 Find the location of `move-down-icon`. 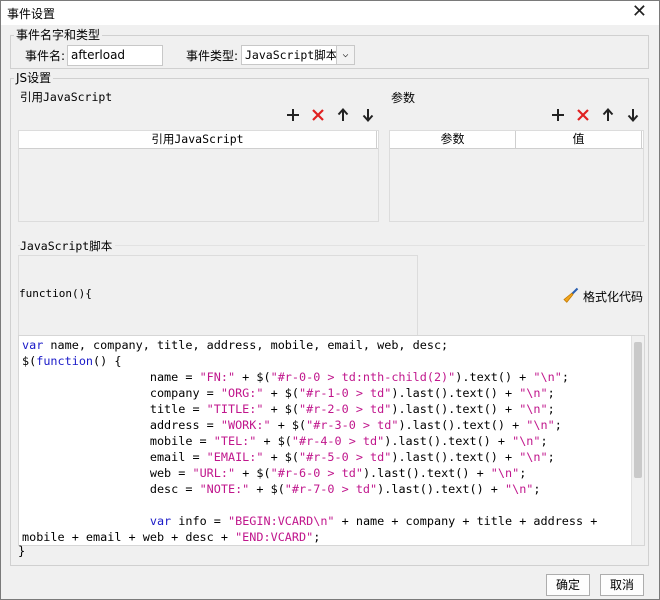

move-down-icon is located at coordinates (368, 115).